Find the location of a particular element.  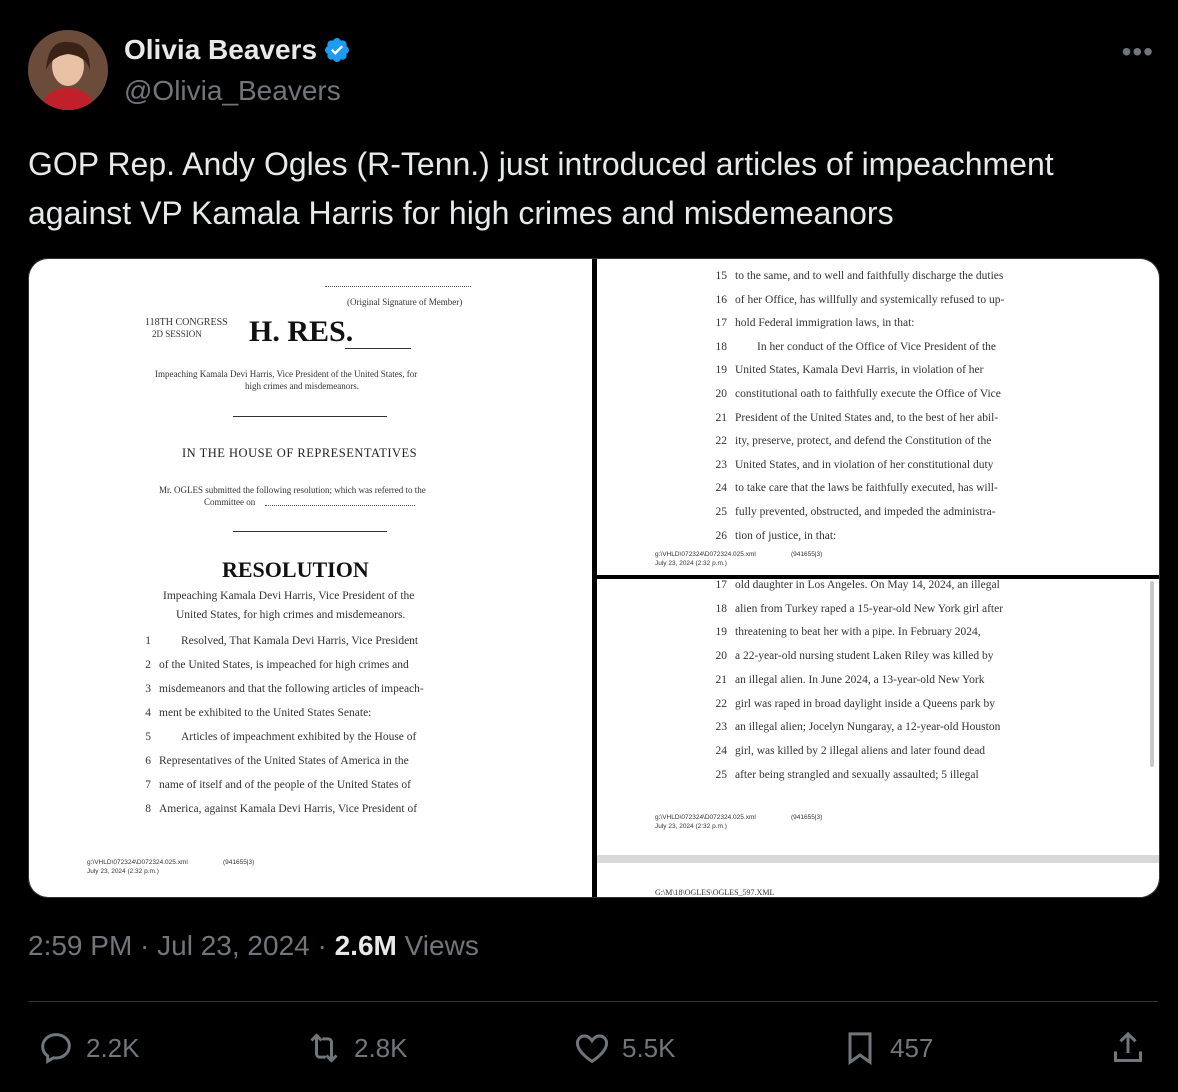

line-number: 1 is located at coordinates (148, 641).